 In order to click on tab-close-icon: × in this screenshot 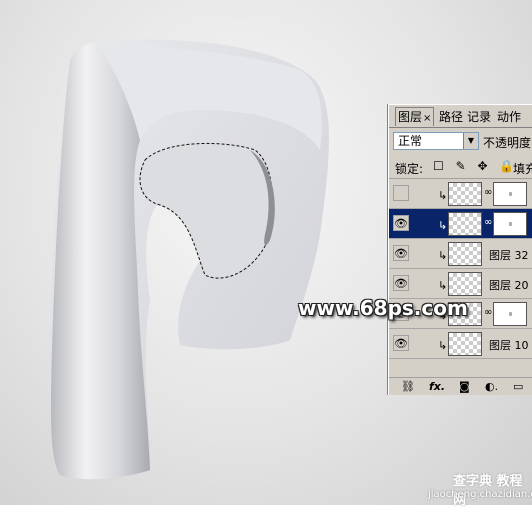, I will do `click(427, 118)`.